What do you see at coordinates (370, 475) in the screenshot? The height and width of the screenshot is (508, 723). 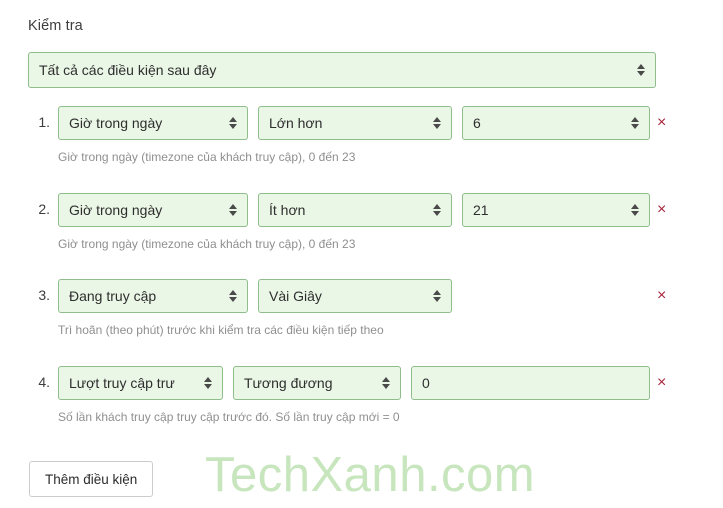 I see `watermark-text: TechXanh.com` at bounding box center [370, 475].